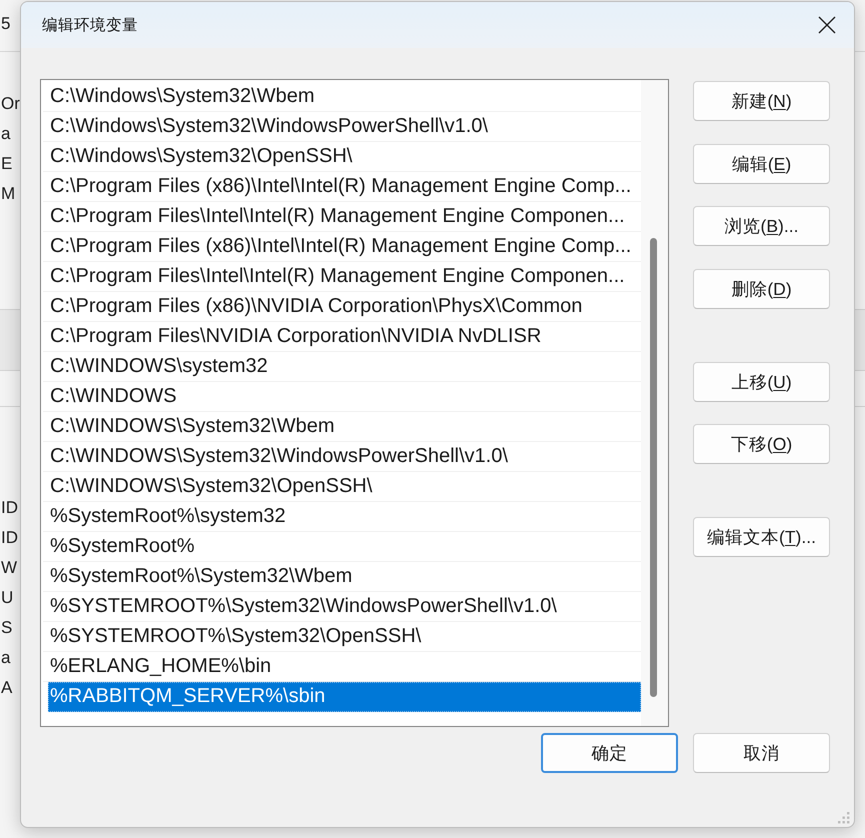 The width and height of the screenshot is (865, 838). What do you see at coordinates (5, 24) in the screenshot?
I see `window-title: 5` at bounding box center [5, 24].